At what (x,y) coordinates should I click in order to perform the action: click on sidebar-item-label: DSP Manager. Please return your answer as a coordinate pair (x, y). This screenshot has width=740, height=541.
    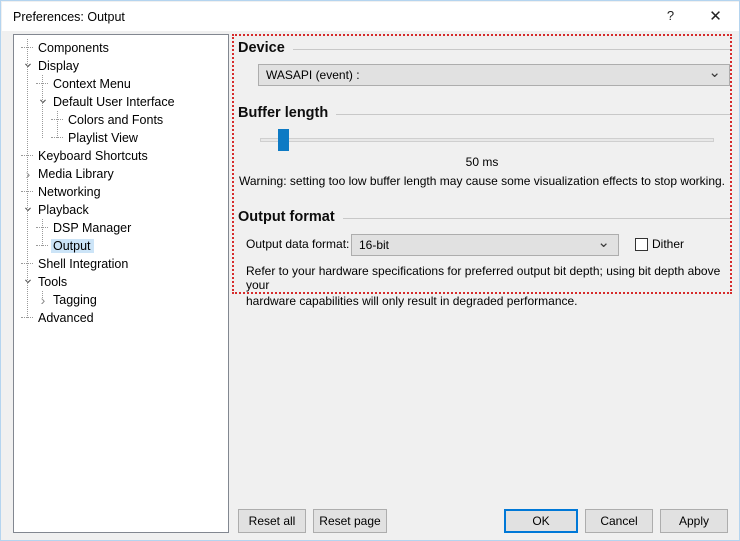
    Looking at the image, I should click on (92, 228).